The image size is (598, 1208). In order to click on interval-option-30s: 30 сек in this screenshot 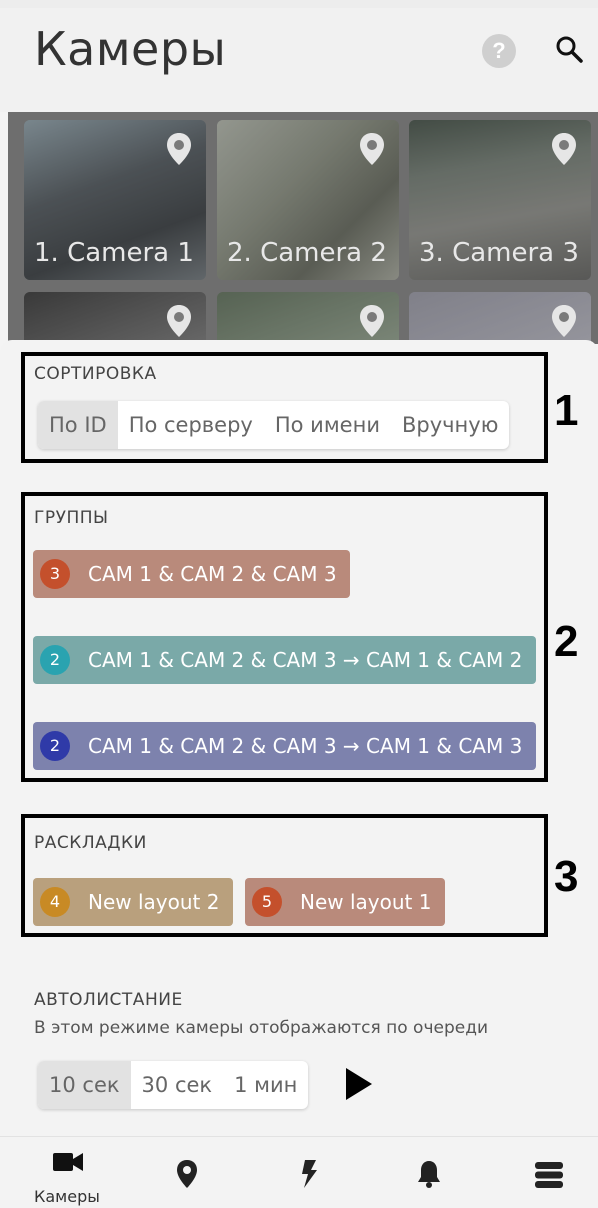, I will do `click(177, 1085)`.